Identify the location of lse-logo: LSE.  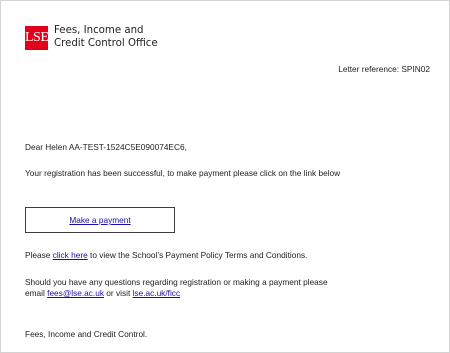
(37, 38).